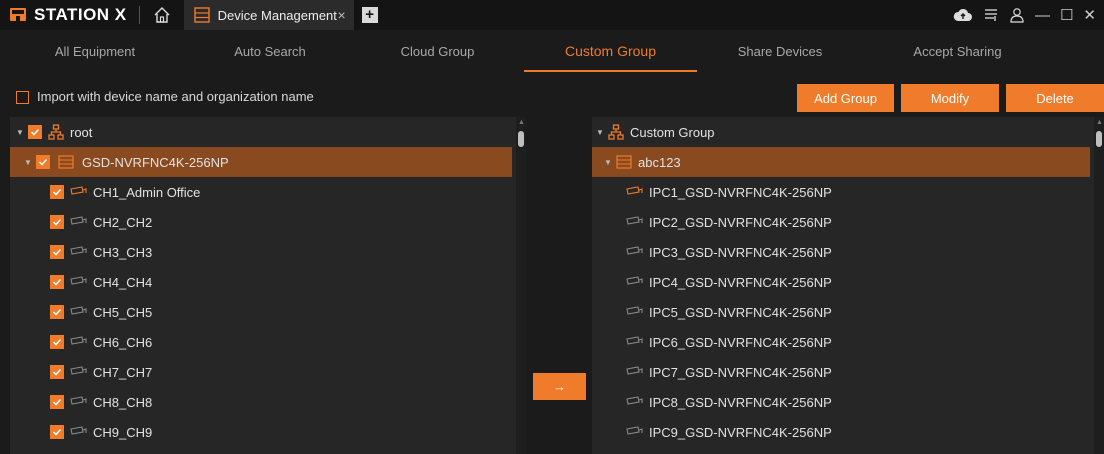 This screenshot has height=454, width=1104. I want to click on tree-node-label: root, so click(81, 132).